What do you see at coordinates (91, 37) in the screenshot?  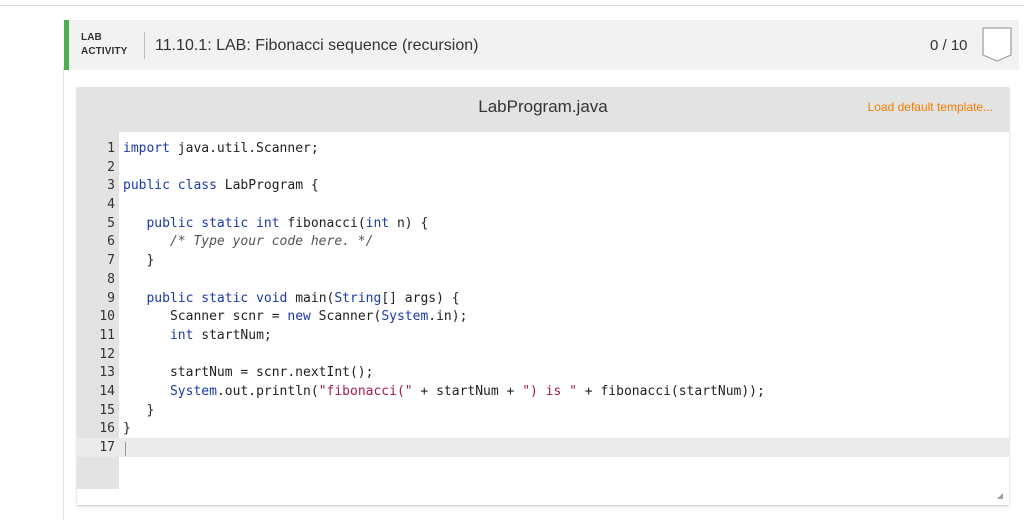 I see `activity-type-line1: LAB` at bounding box center [91, 37].